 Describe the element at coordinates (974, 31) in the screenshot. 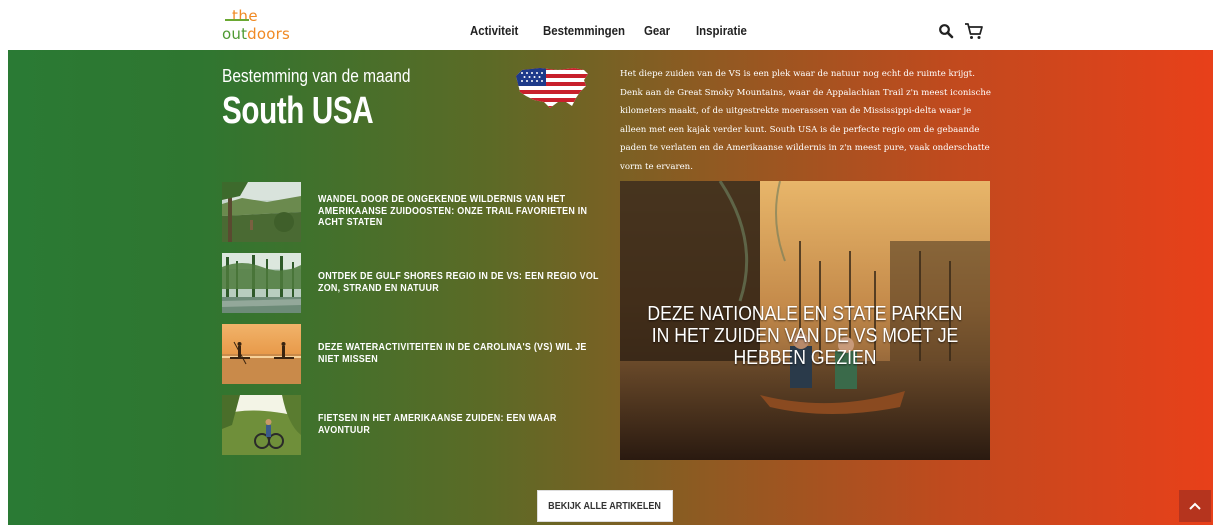

I see `cart-icon` at that location.